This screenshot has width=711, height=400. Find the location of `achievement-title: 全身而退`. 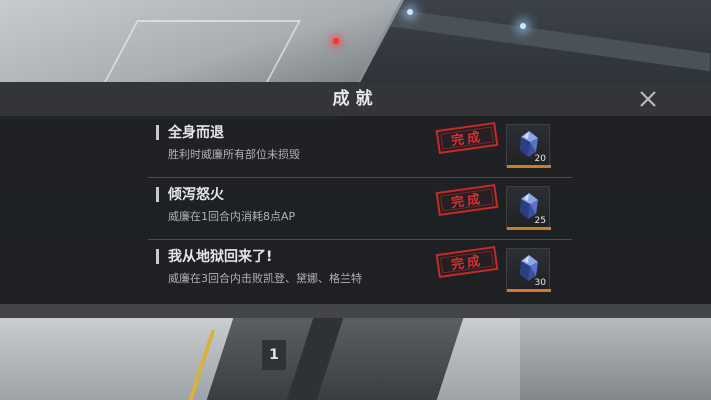

achievement-title: 全身而退 is located at coordinates (196, 133).